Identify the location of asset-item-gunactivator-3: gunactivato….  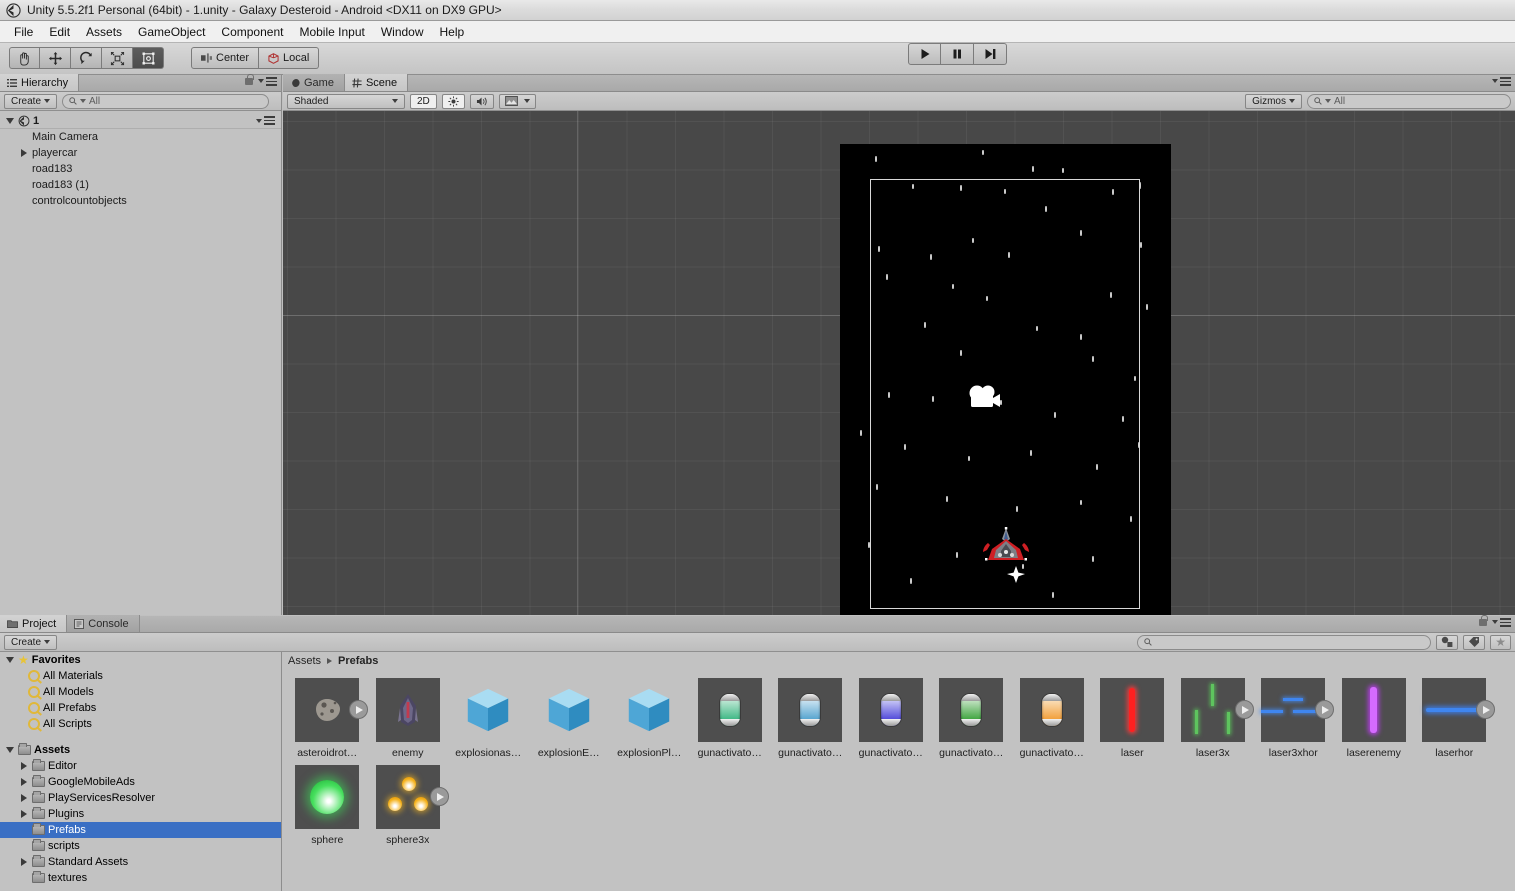
(891, 715).